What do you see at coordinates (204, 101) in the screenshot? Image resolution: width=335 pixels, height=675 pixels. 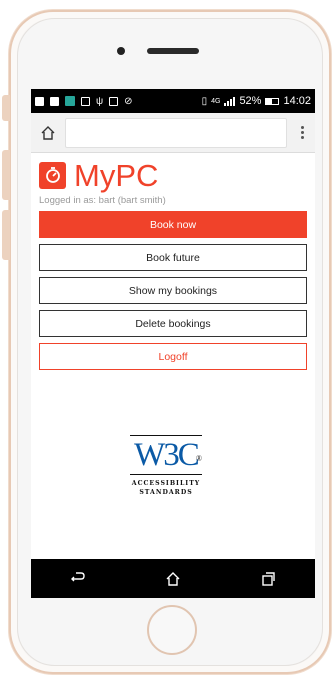 I see `vibrate-icon: ▯` at bounding box center [204, 101].